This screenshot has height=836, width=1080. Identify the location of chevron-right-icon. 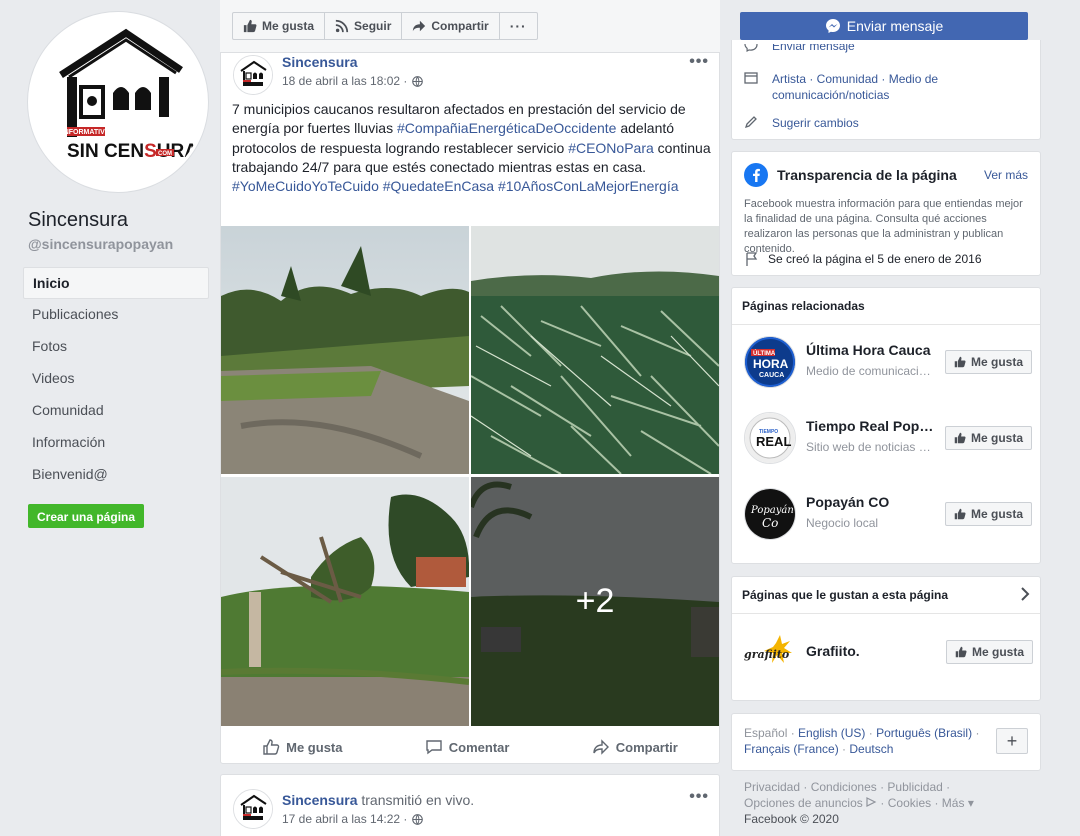
(1025, 596).